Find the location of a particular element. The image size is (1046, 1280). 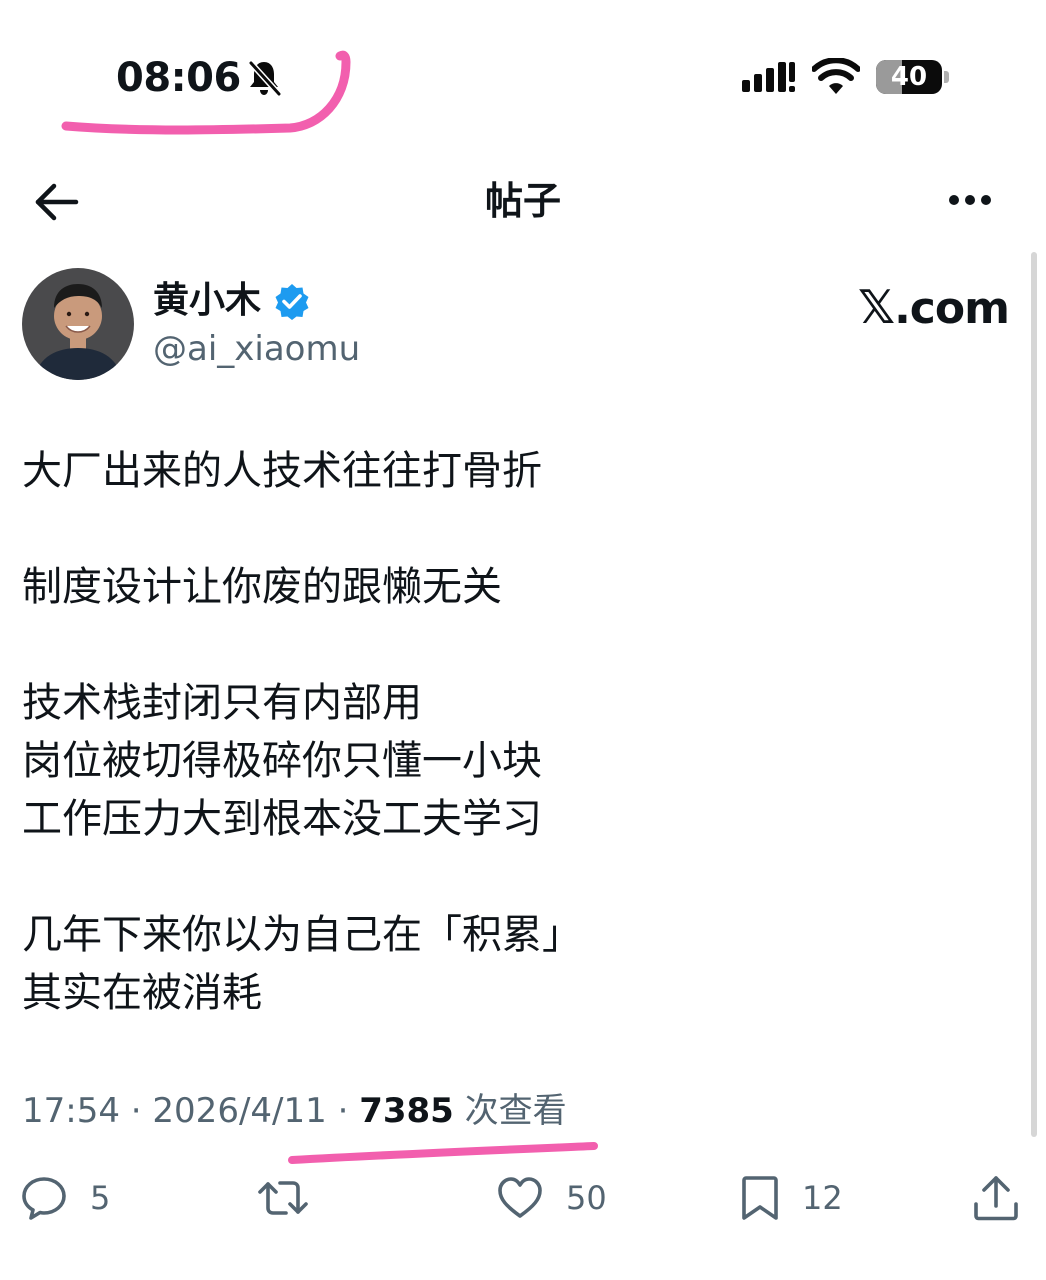

wifi-icon is located at coordinates (836, 76).